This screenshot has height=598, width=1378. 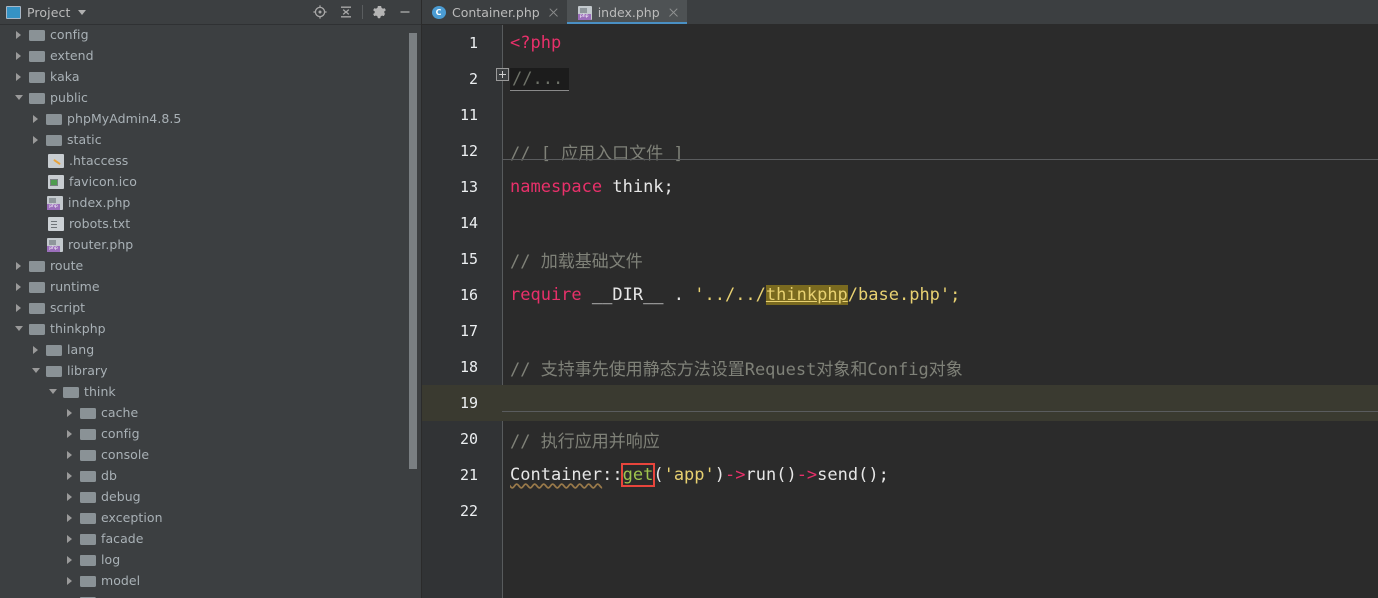 I want to click on code-line: 21 Container:: get('app') -> run() -> send();, so click(x=900, y=475).